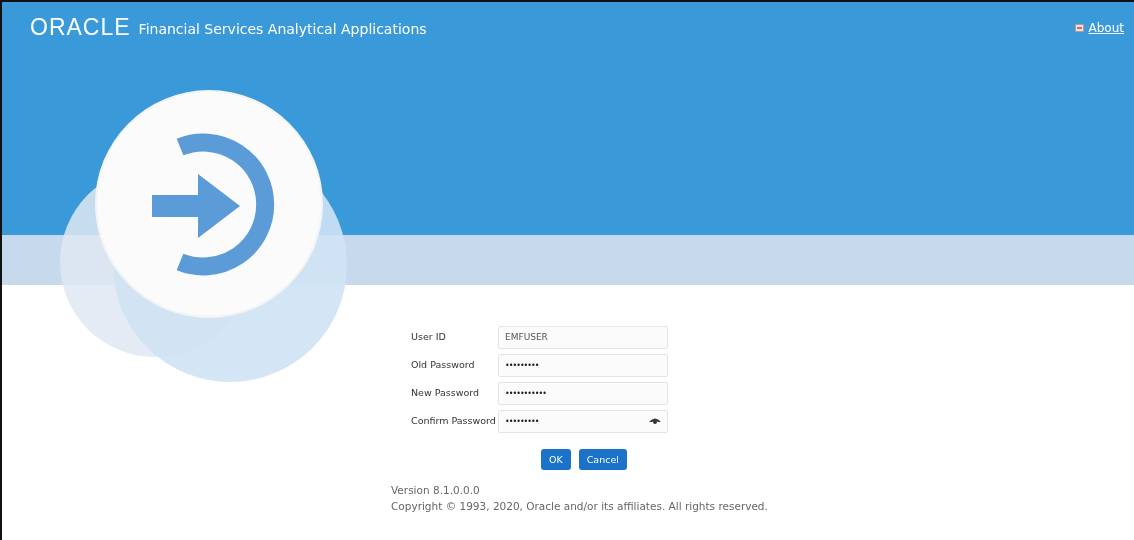  I want to click on action-button: Cancel, so click(602, 459).